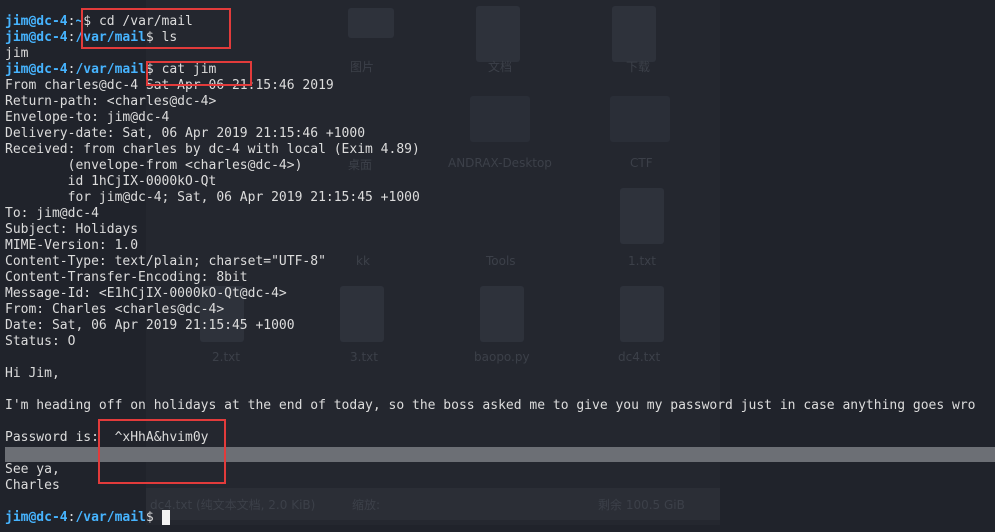 This screenshot has width=995, height=532. Describe the element at coordinates (150, 325) in the screenshot. I see `mail-header-line: Date: Sat, 06 Apr 2019 21:15:45 +1000` at that location.